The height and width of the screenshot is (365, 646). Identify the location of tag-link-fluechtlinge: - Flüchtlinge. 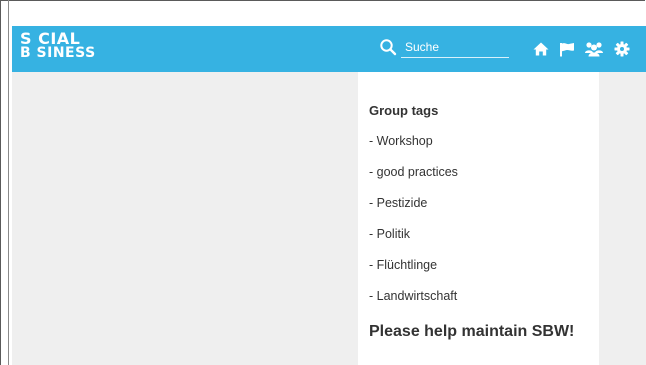
(403, 265).